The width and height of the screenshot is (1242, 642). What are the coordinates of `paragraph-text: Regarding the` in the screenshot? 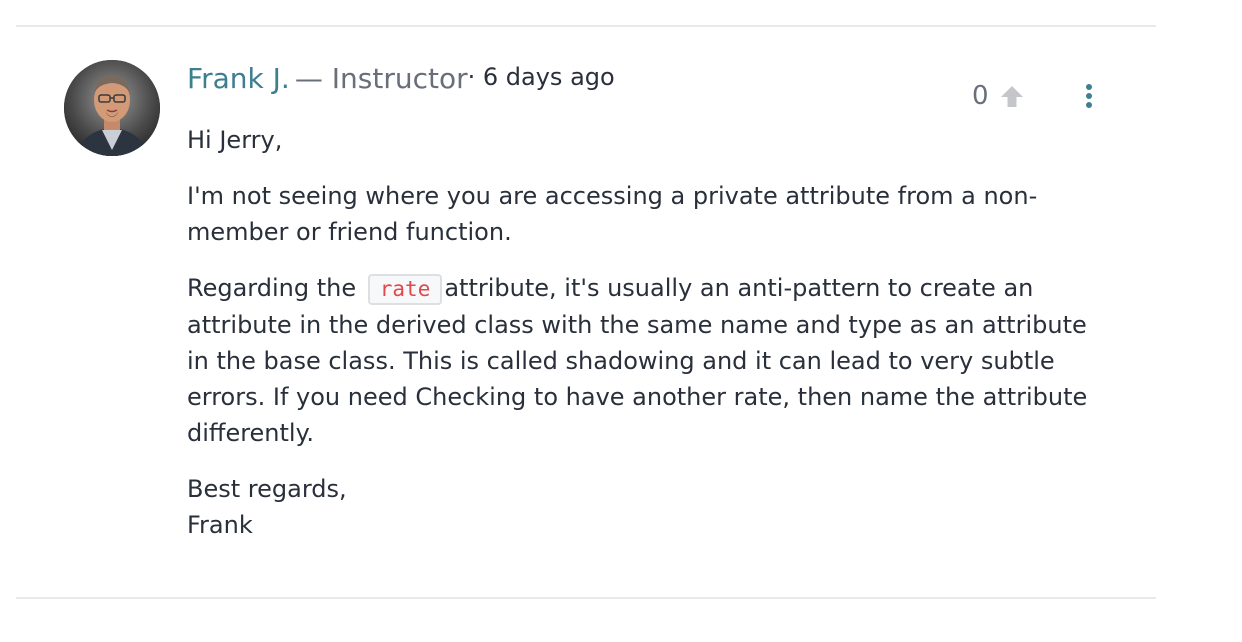 It's located at (272, 288).